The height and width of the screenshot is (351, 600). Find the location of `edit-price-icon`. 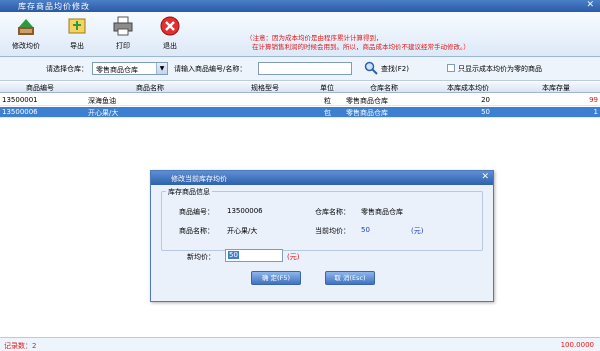

edit-price-icon is located at coordinates (26, 27).